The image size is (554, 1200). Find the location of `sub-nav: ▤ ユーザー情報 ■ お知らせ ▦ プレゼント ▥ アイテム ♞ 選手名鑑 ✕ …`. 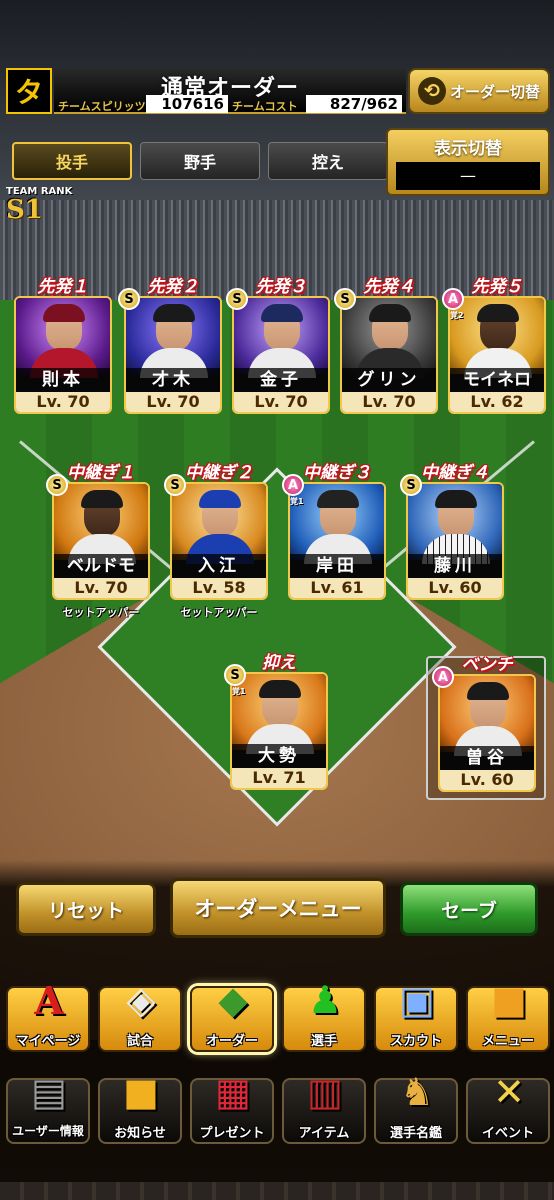

sub-nav: ▤ ユーザー情報 ■ お知らせ ▦ プレゼント ▥ アイテム ♞ 選手名鑑 ✕ … is located at coordinates (277, 1106).